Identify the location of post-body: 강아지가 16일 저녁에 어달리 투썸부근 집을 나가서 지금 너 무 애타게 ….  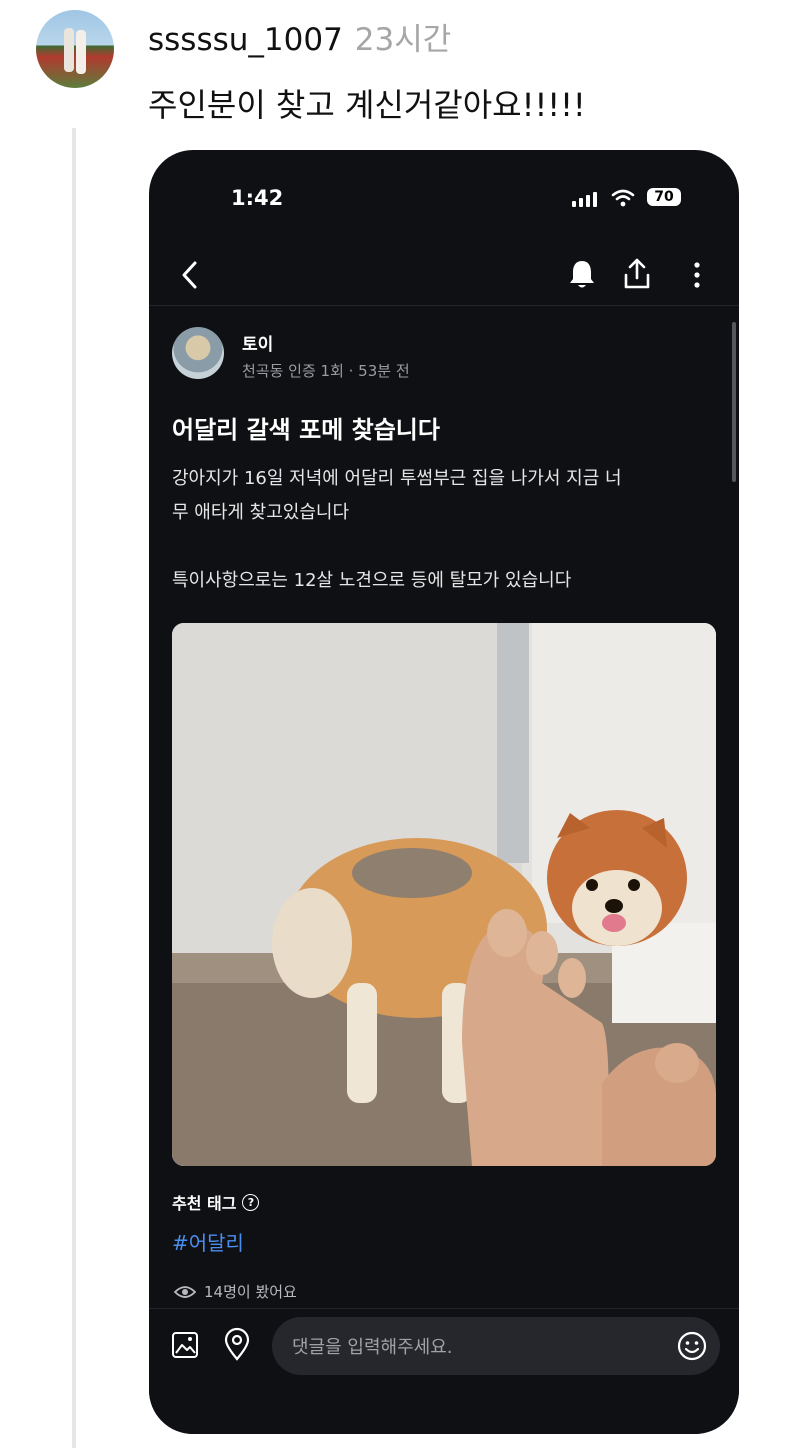
(444, 530).